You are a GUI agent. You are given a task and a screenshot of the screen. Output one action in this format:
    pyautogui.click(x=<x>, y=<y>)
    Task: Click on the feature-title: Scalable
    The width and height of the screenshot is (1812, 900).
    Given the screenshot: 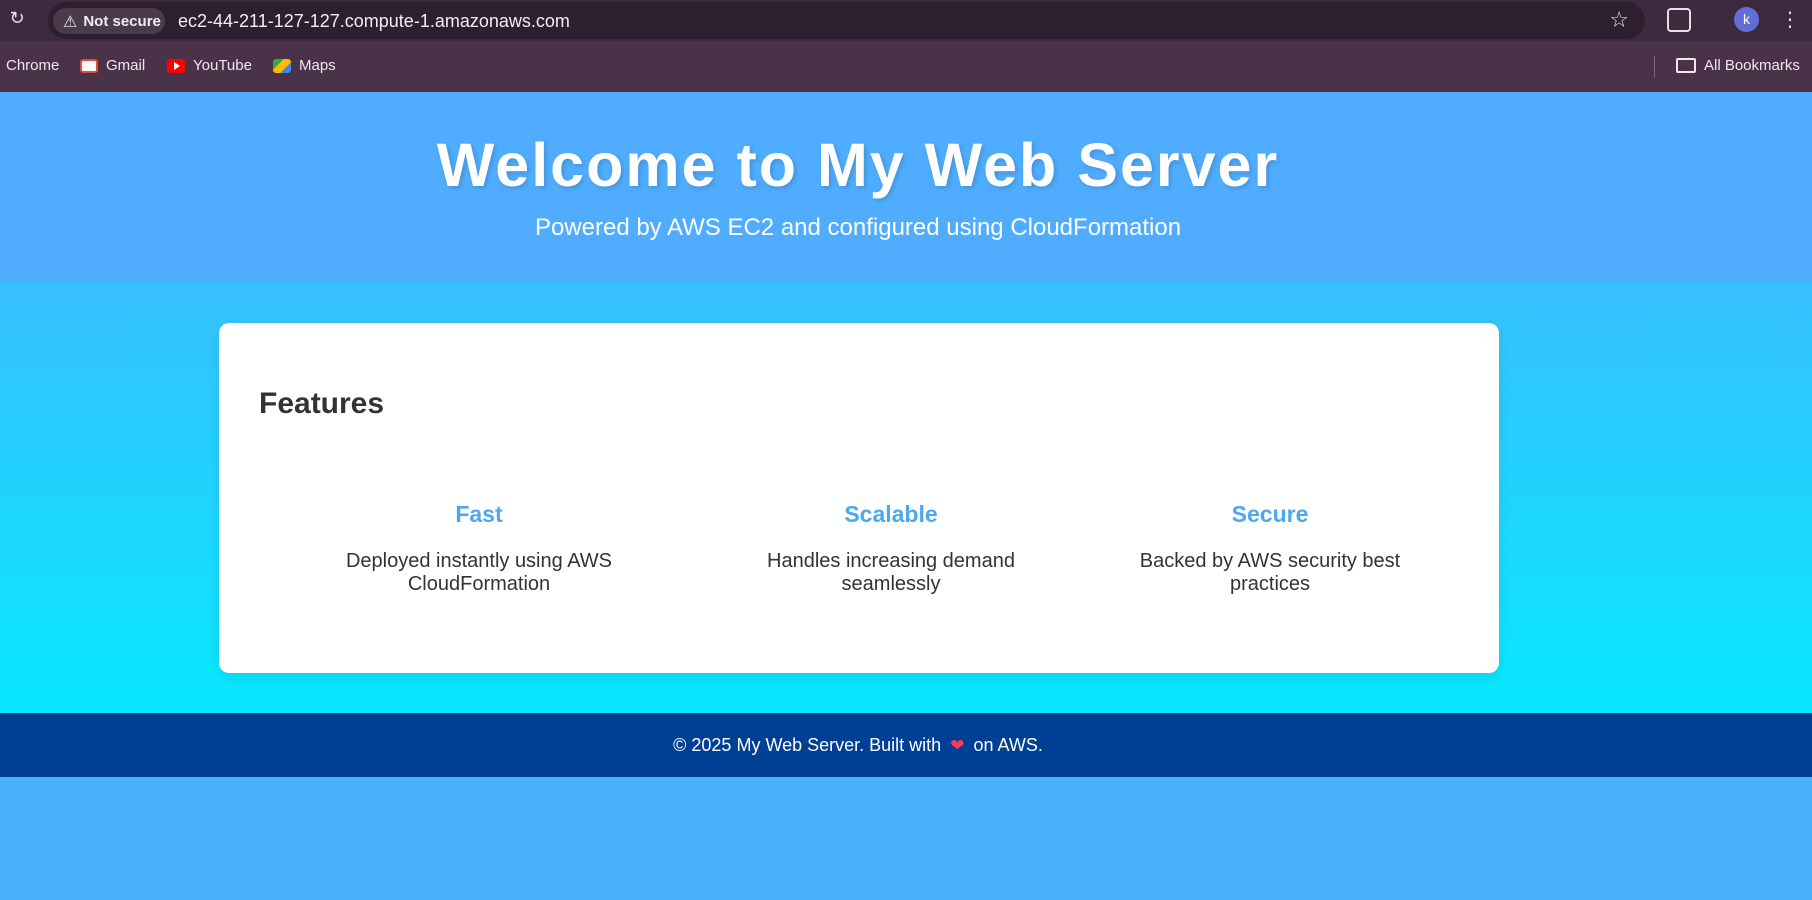 What is the action you would take?
    pyautogui.click(x=891, y=514)
    